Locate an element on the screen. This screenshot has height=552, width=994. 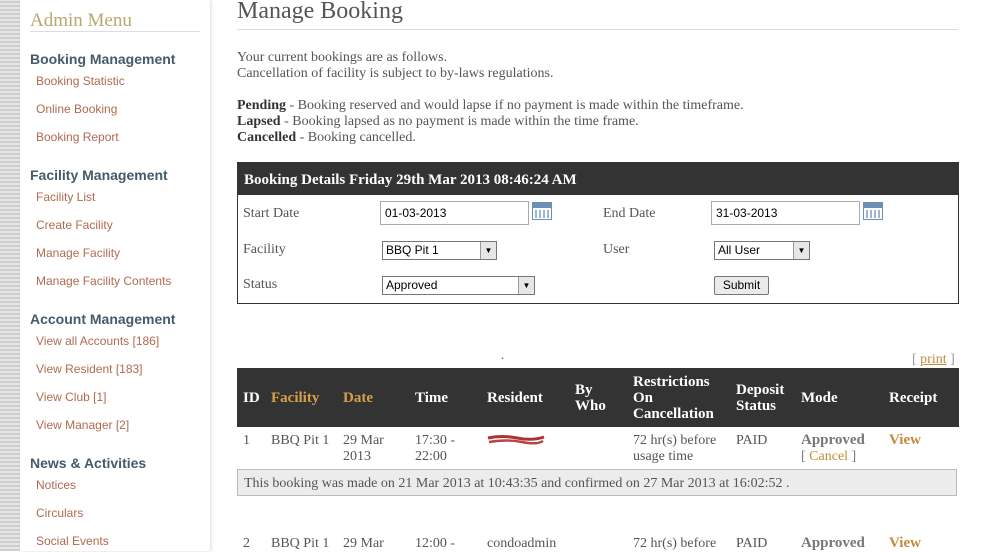
row1-id: 1 is located at coordinates (246, 440).